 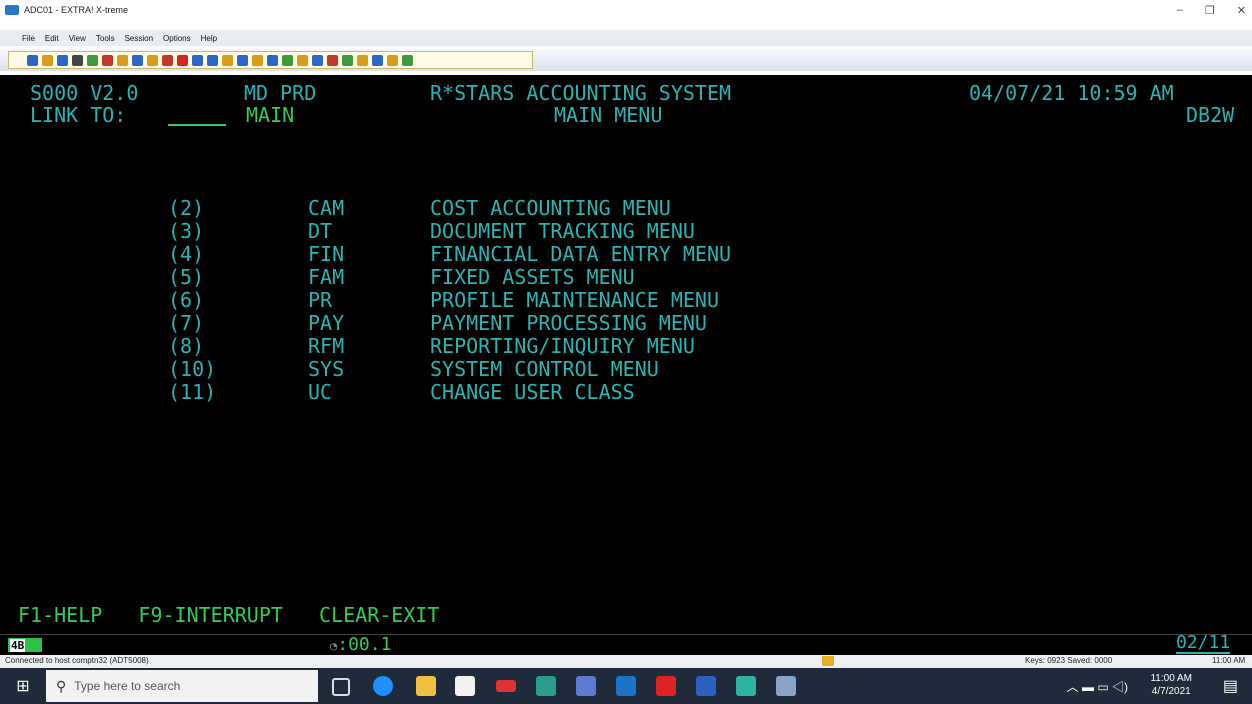 I want to click on menu-item-number: (2), so click(x=186, y=208).